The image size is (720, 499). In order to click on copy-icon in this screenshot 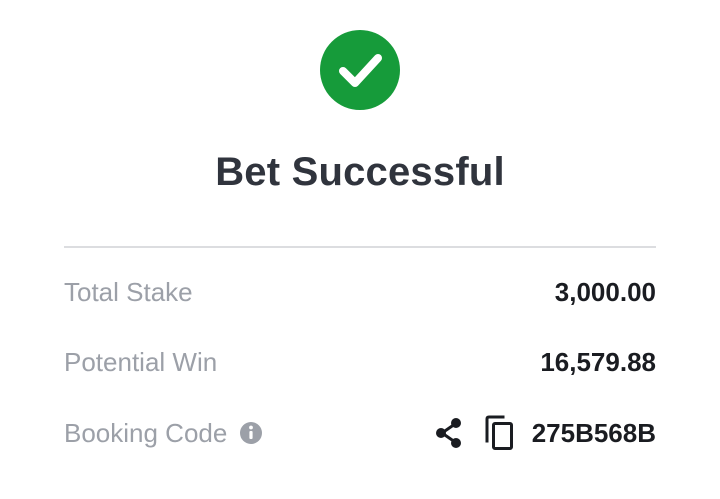, I will do `click(499, 433)`.